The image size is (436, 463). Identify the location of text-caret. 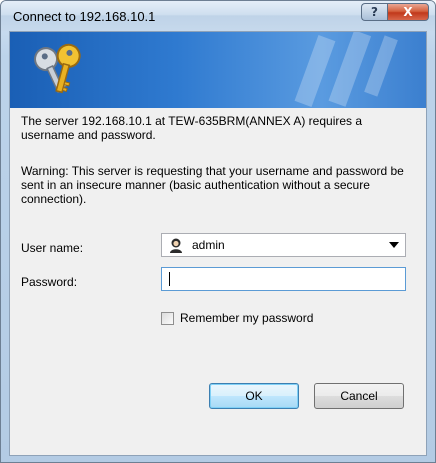
(169, 279).